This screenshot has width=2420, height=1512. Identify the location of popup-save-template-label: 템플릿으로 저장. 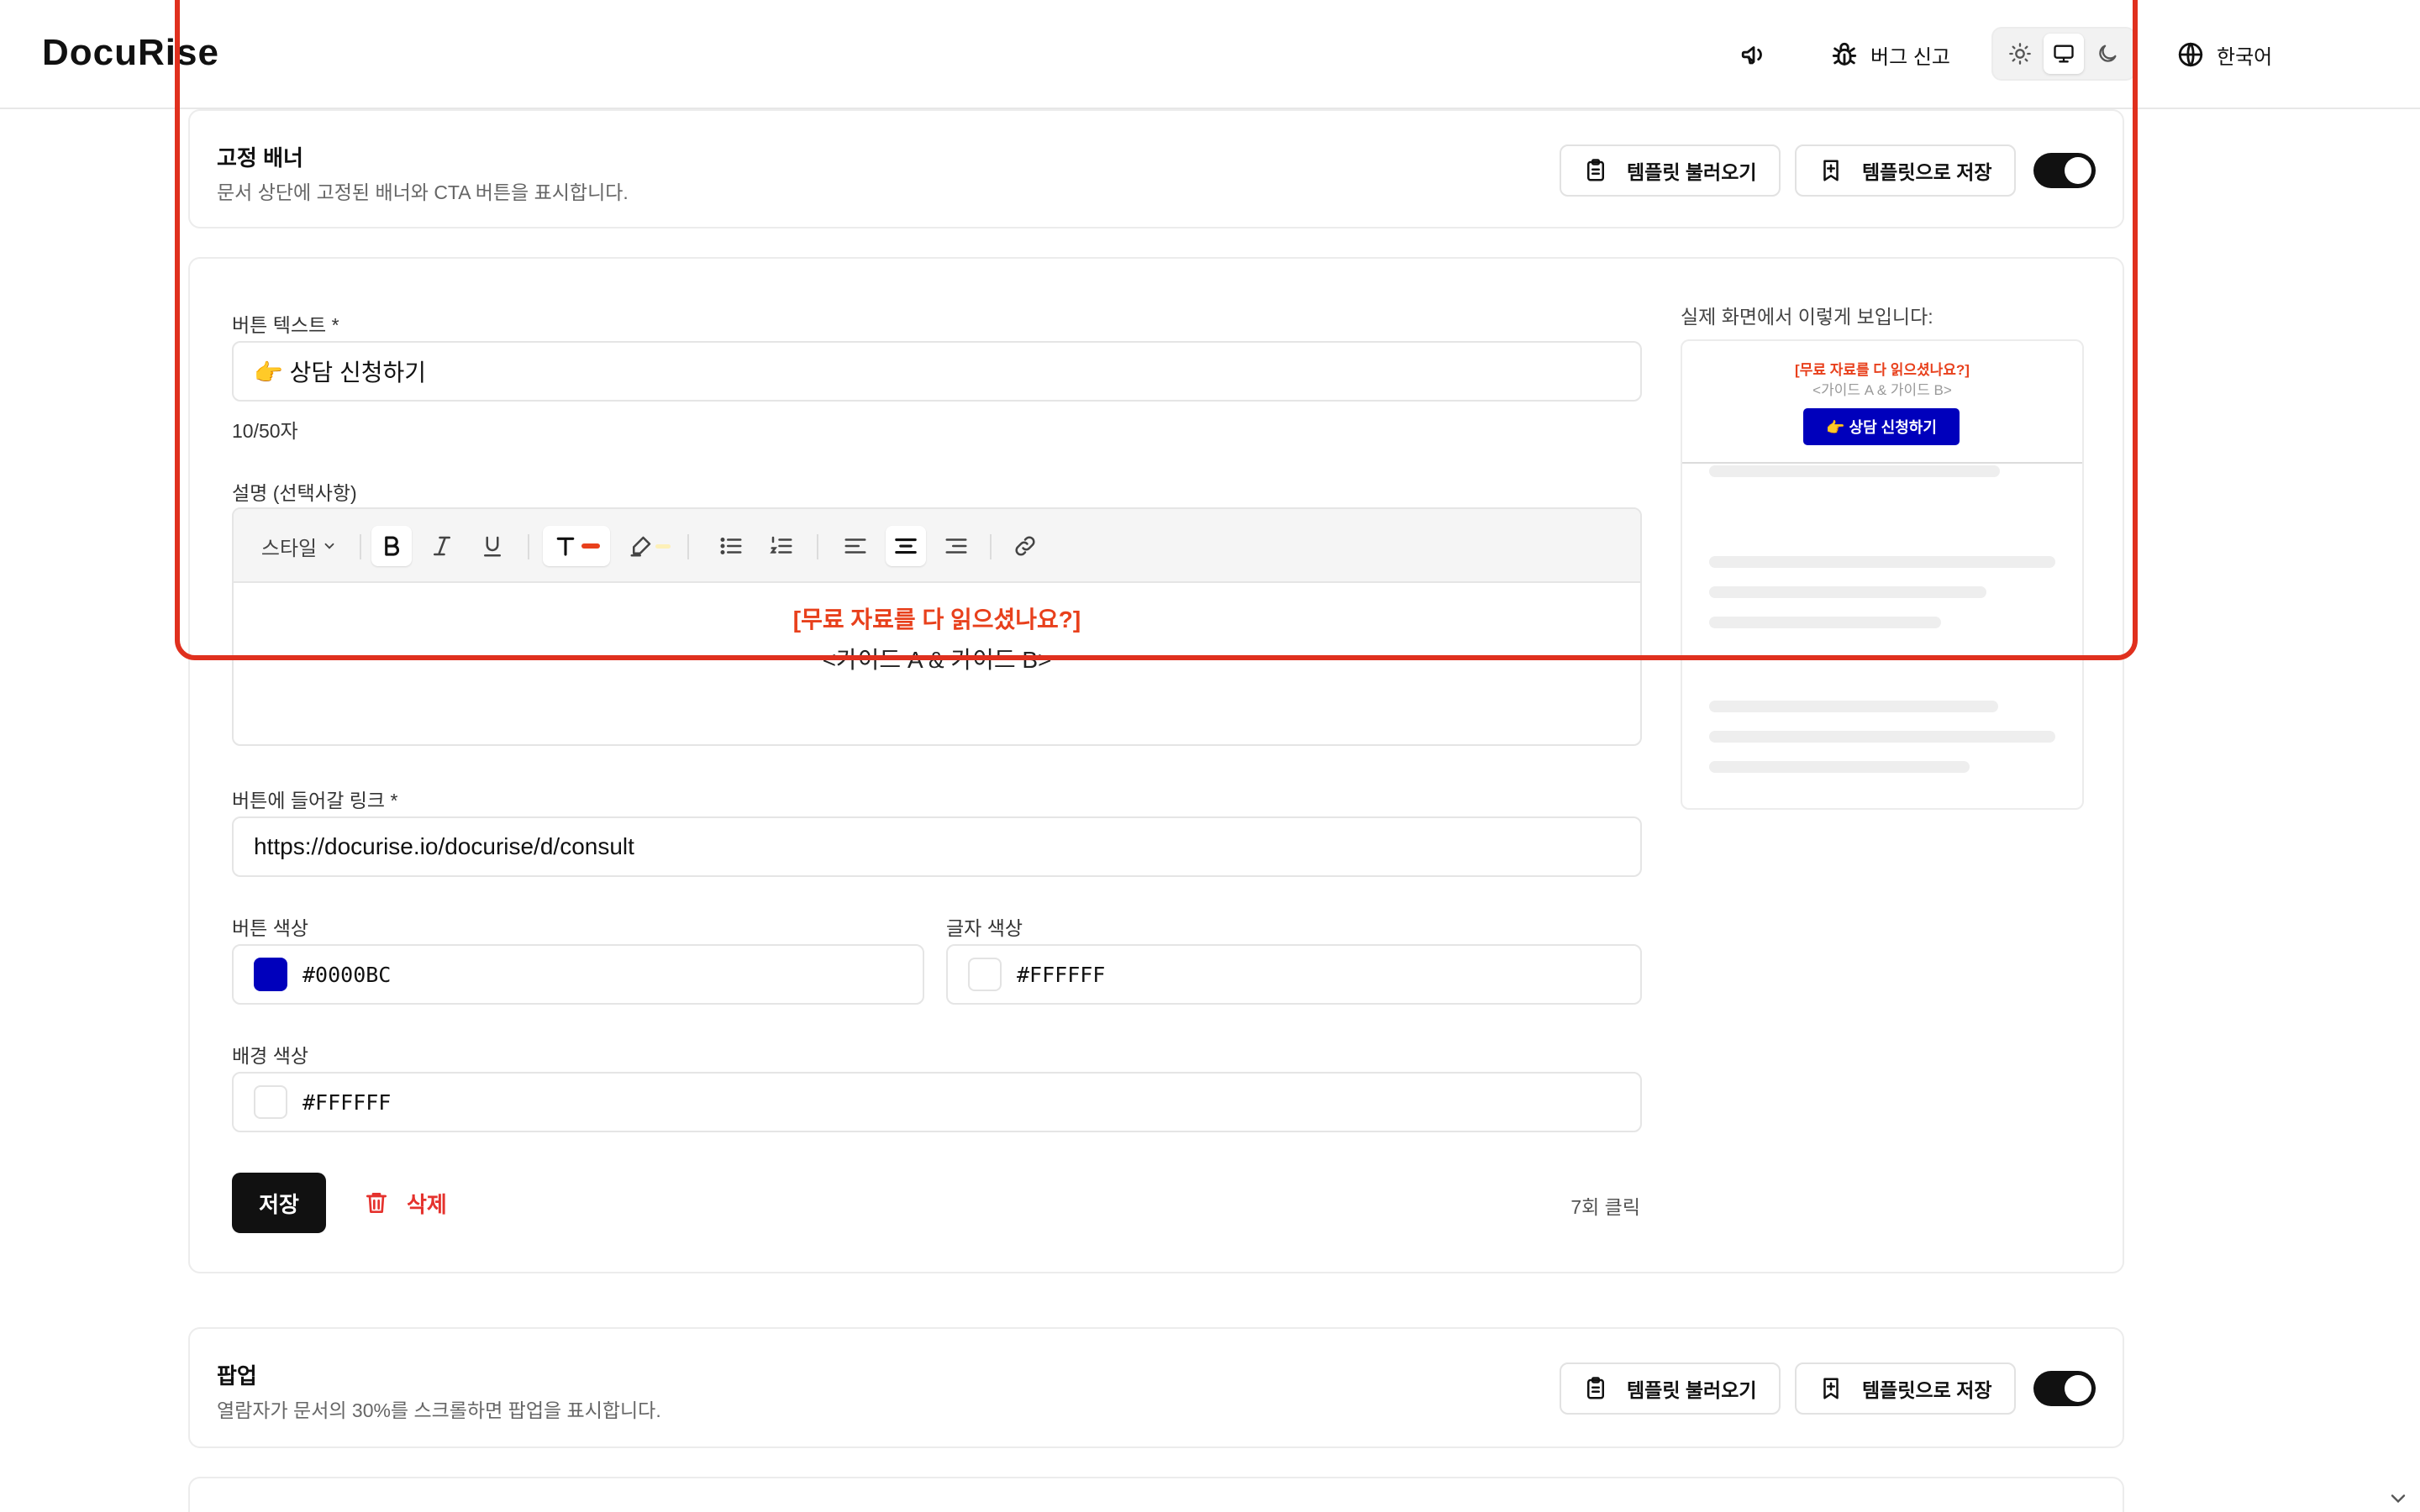
(1927, 1390).